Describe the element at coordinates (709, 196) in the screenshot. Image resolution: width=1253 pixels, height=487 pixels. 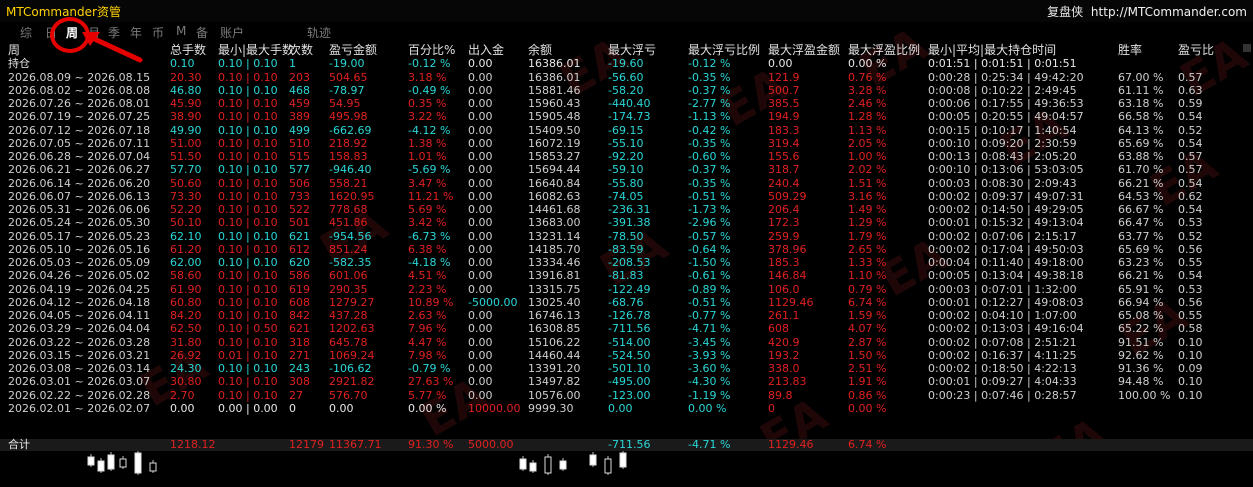
I see `table-cell: -0.51 %` at that location.